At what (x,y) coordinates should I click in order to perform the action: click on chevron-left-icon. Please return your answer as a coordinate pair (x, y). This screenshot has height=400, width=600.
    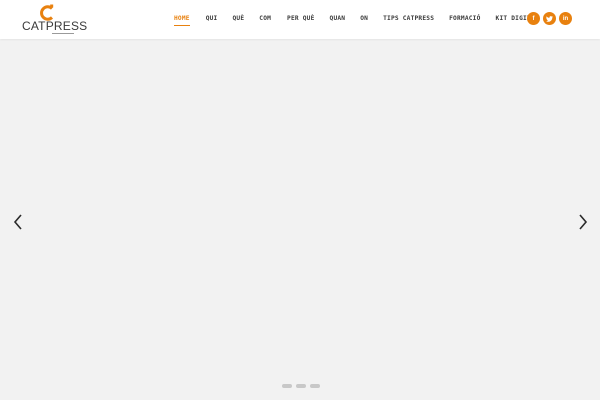
    Looking at the image, I should click on (17, 222).